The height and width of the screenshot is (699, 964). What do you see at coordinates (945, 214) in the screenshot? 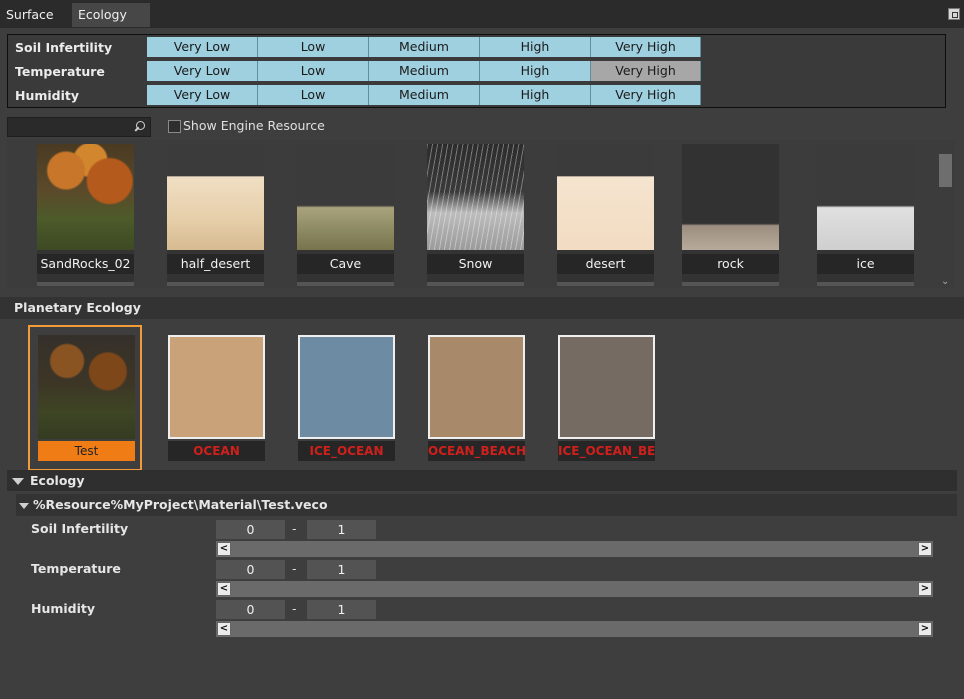
I see `gallery-scrollbar: ⌄` at bounding box center [945, 214].